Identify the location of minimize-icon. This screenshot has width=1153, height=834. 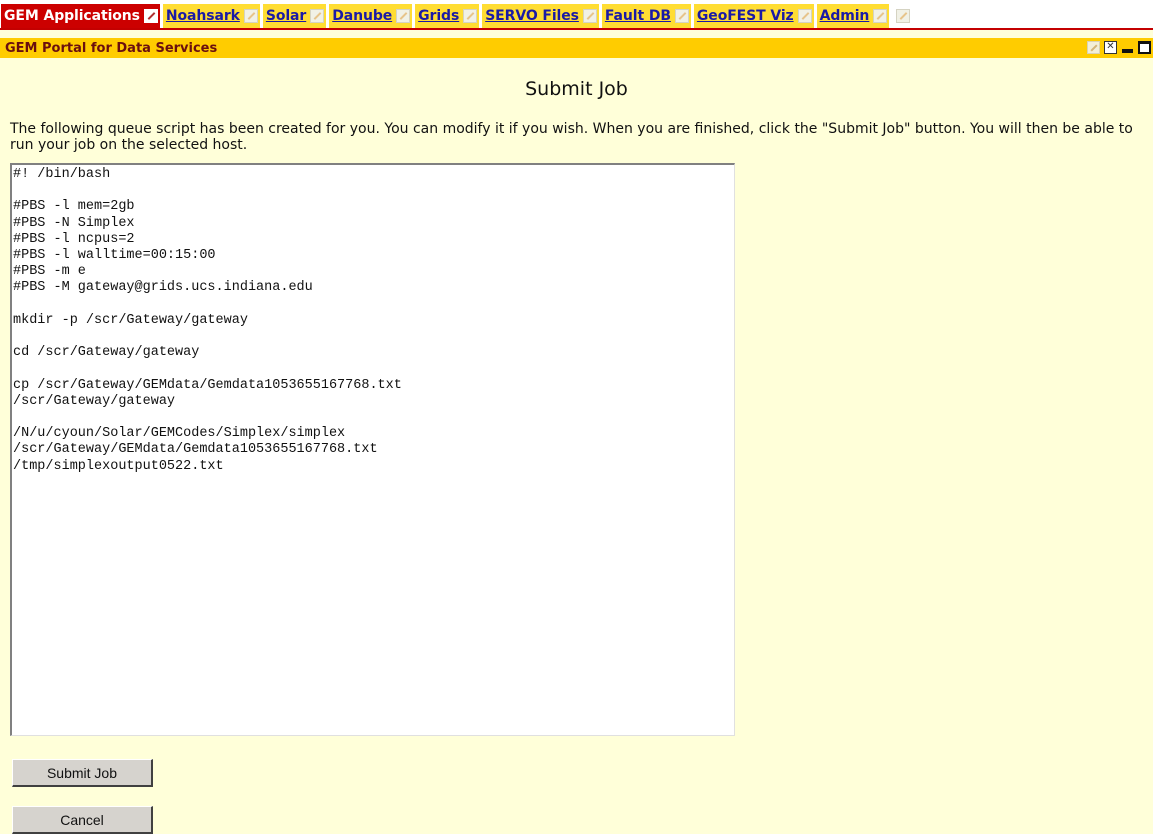
(1127, 47).